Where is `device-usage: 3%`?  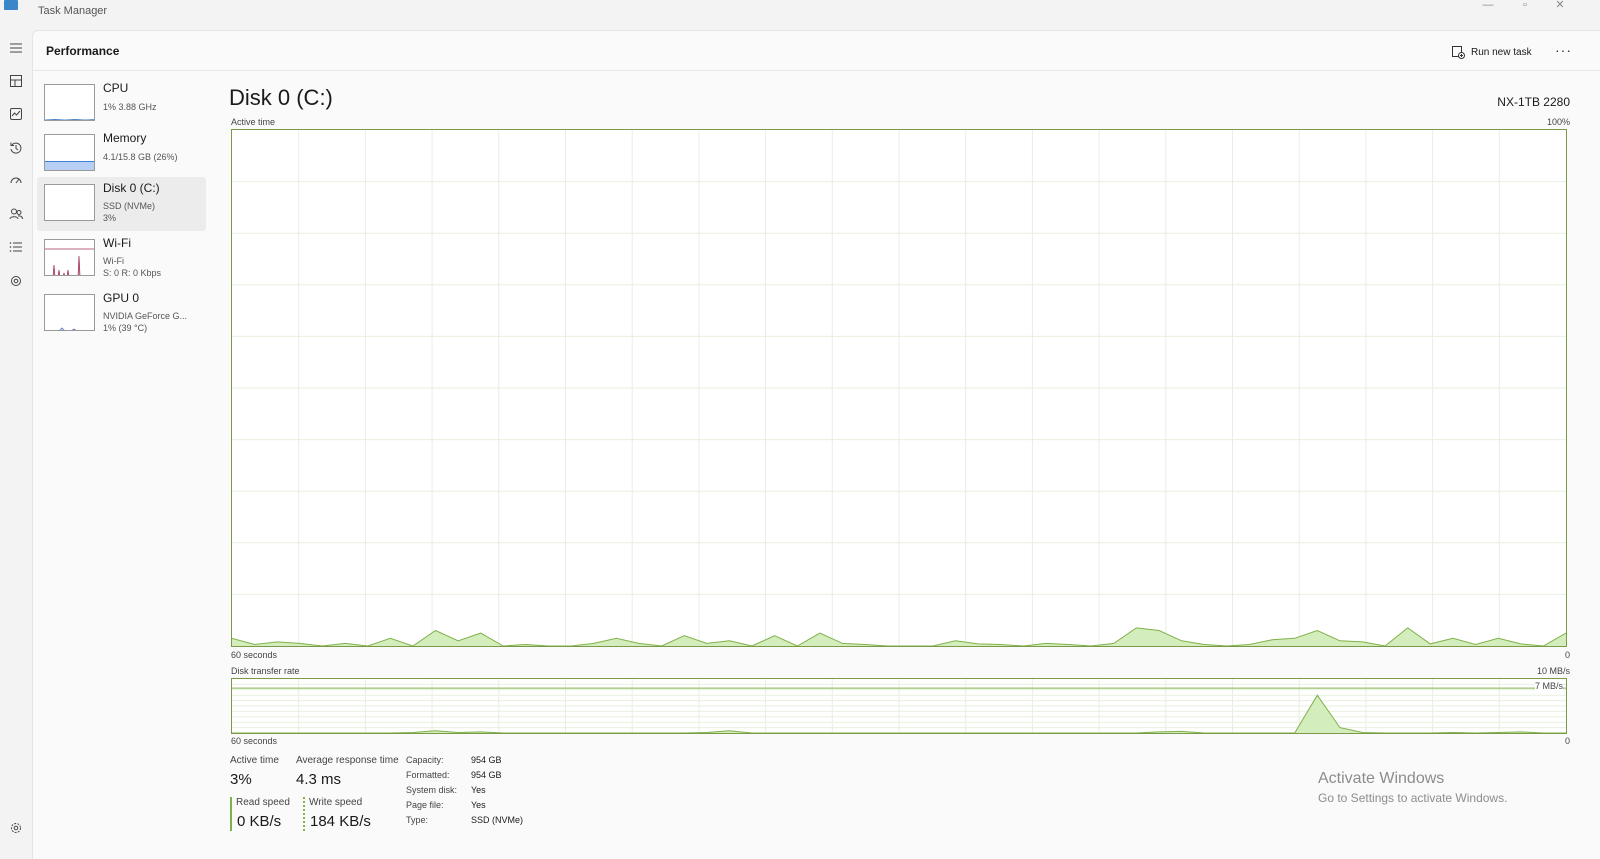 device-usage: 3% is located at coordinates (110, 218).